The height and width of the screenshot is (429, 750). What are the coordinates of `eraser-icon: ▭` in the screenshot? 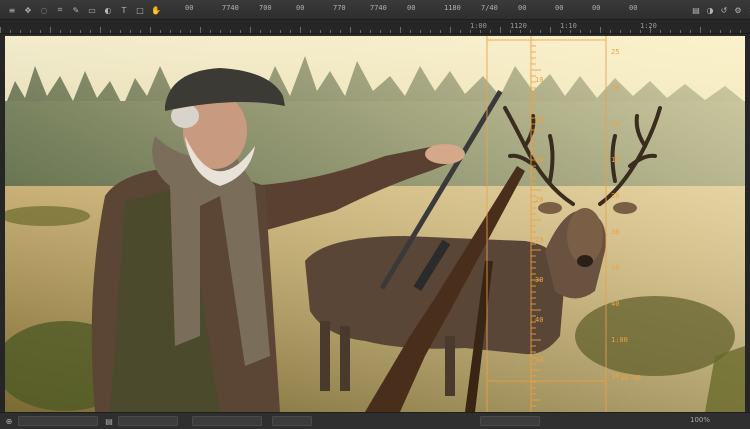 It's located at (92, 10).